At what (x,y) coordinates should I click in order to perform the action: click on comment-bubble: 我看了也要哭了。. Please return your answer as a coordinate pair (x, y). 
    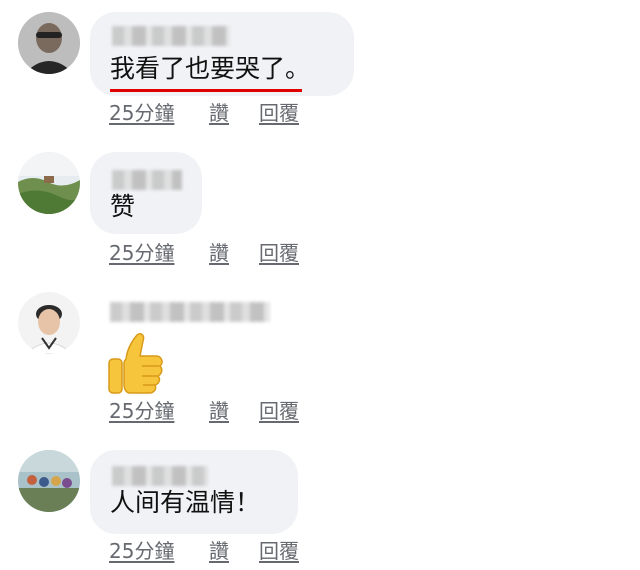
    Looking at the image, I should click on (222, 54).